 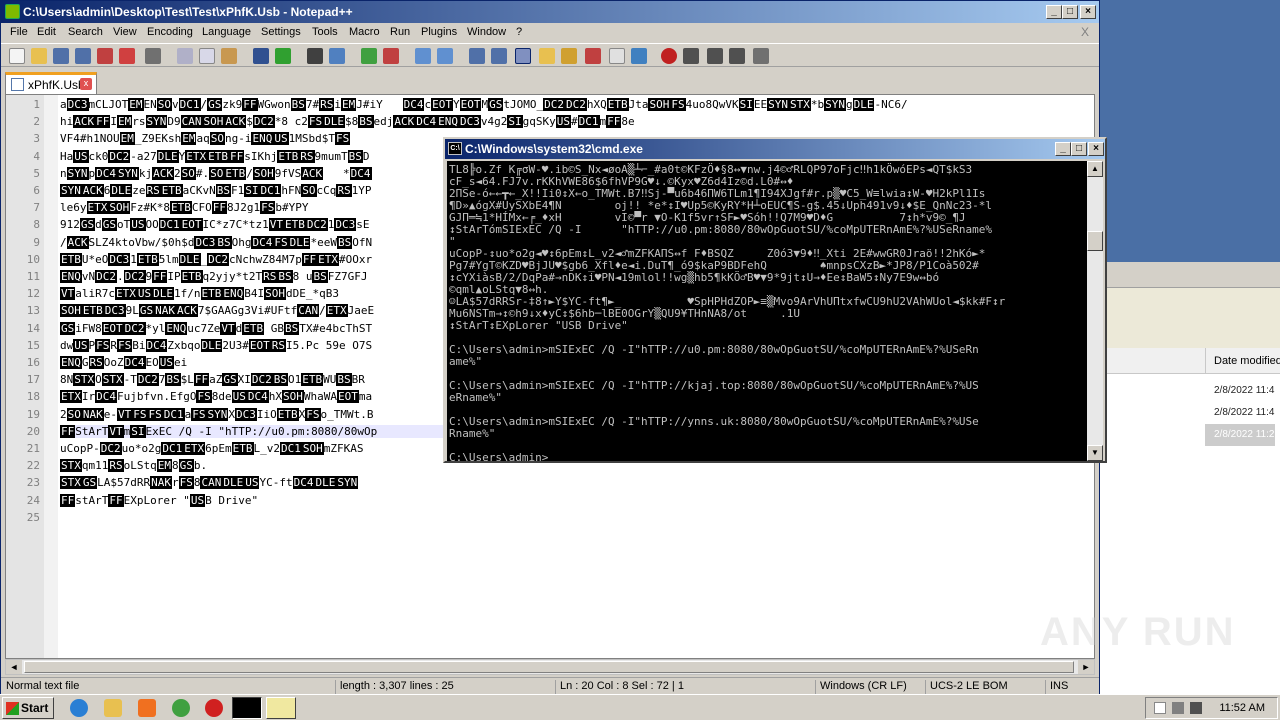 I want to click on windows-taskbar: Start 11:52 AM, so click(x=640, y=707).